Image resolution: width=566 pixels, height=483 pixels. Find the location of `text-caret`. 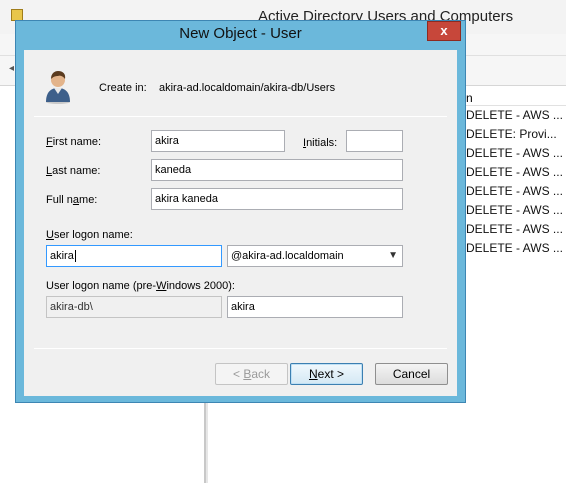

text-caret is located at coordinates (75, 256).